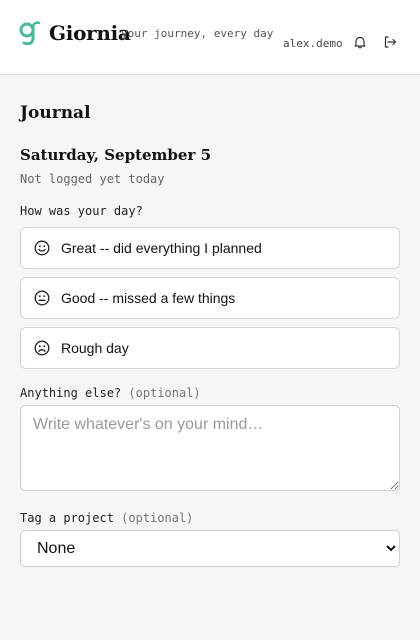 Image resolution: width=420 pixels, height=640 pixels. I want to click on entry-status: Not logged yet today, so click(92, 179).